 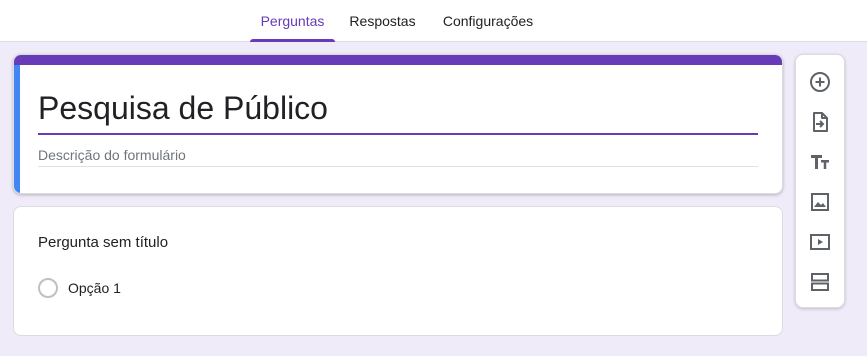 I want to click on form-description-input: Descrição do formulário, so click(x=112, y=155).